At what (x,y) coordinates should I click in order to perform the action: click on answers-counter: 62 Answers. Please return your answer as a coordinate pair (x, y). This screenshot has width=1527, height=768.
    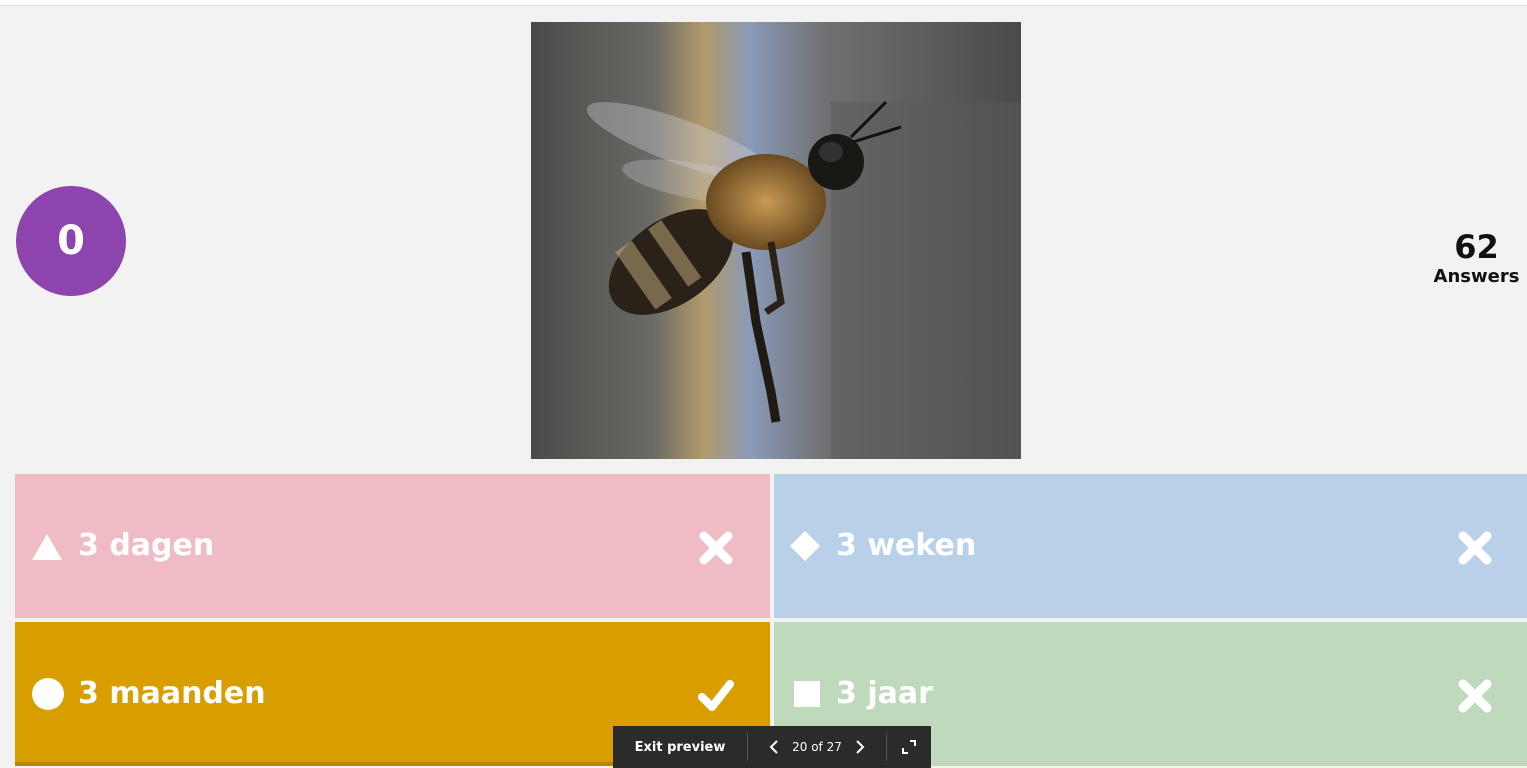
    Looking at the image, I should click on (1476, 258).